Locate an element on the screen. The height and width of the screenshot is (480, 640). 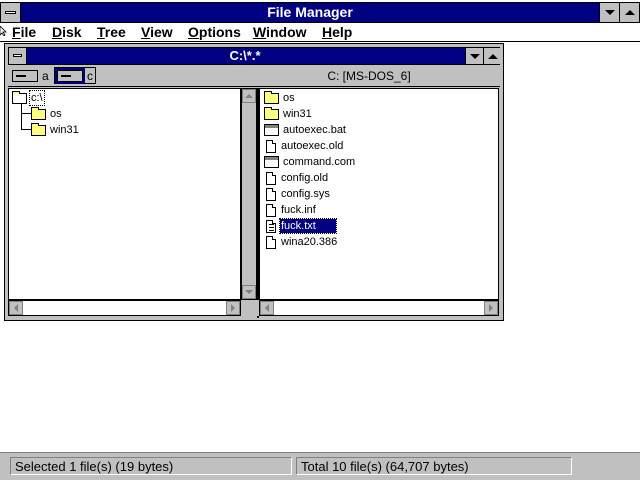
menu-file: File is located at coordinates (24, 32).